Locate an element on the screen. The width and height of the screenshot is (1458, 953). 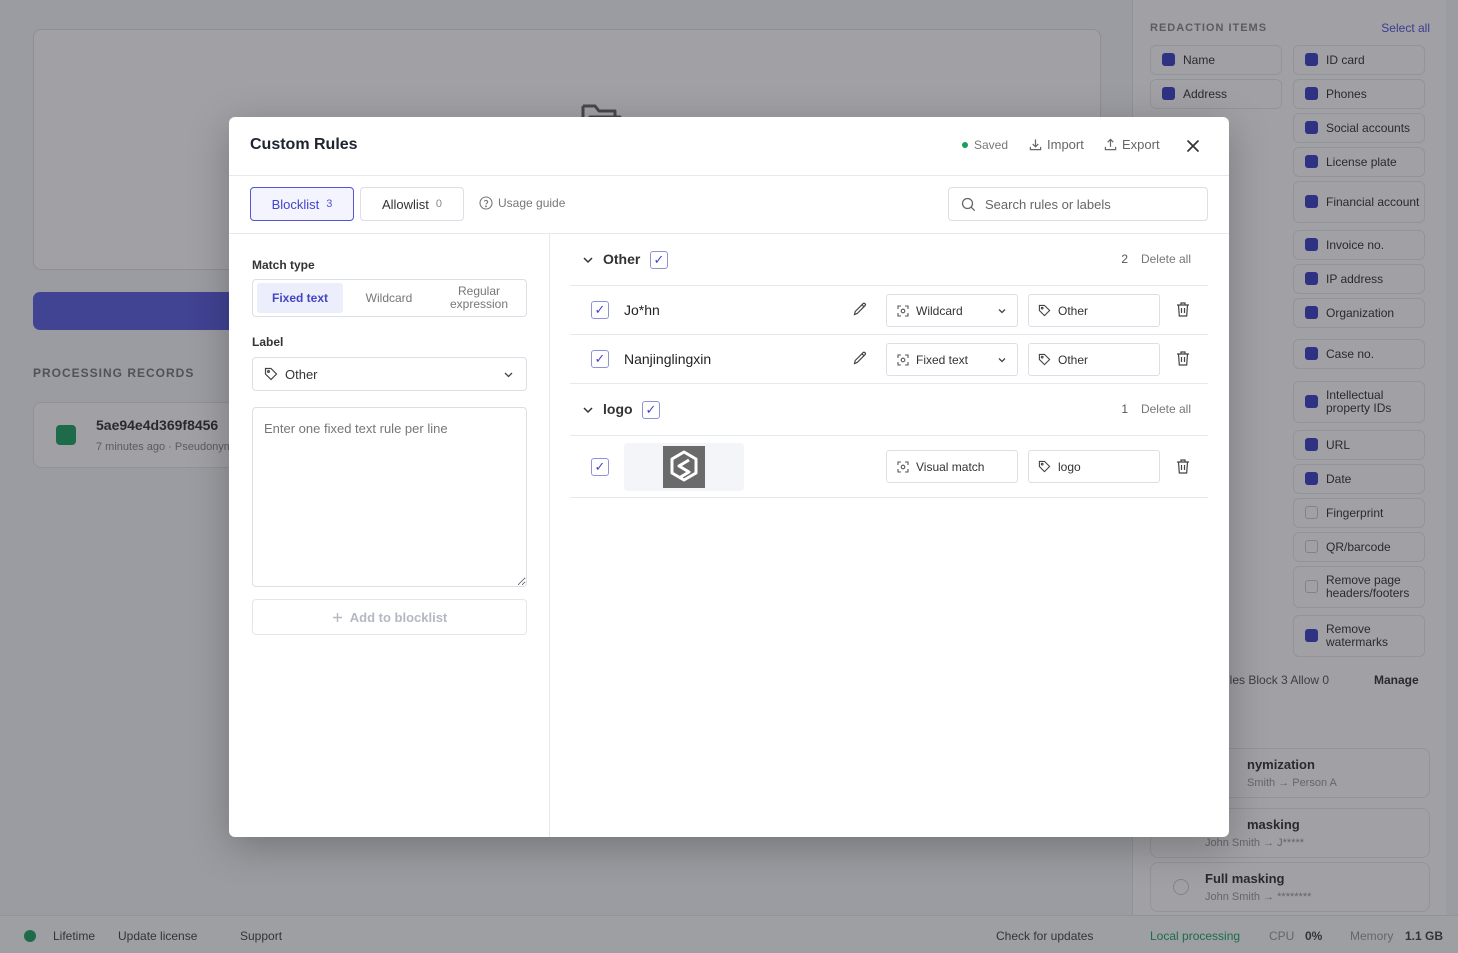
match-type-regex: Regular expression is located at coordinates (479, 298).